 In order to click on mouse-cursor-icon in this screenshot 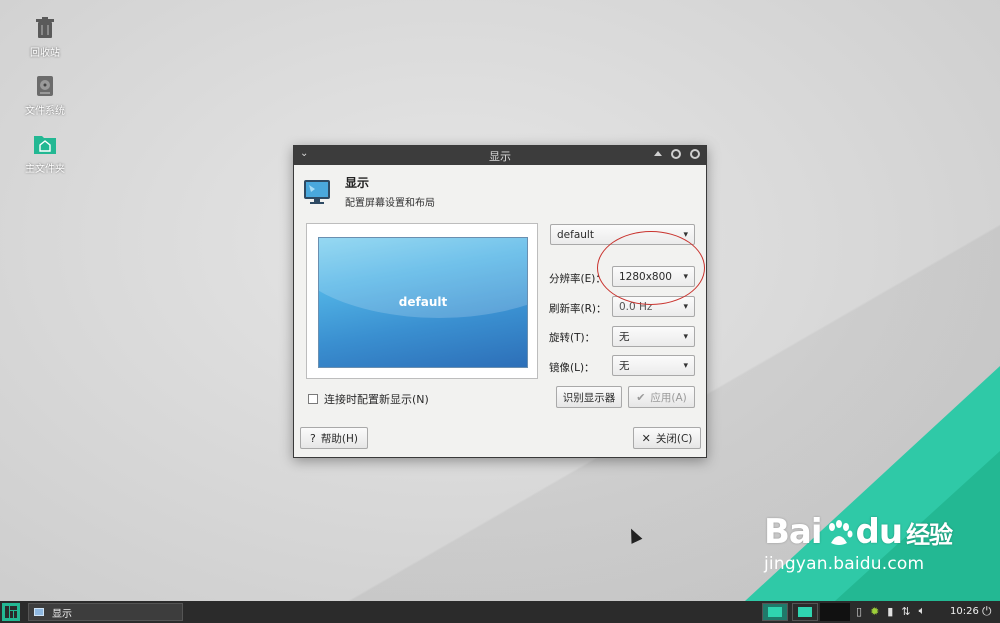, I will do `click(634, 535)`.